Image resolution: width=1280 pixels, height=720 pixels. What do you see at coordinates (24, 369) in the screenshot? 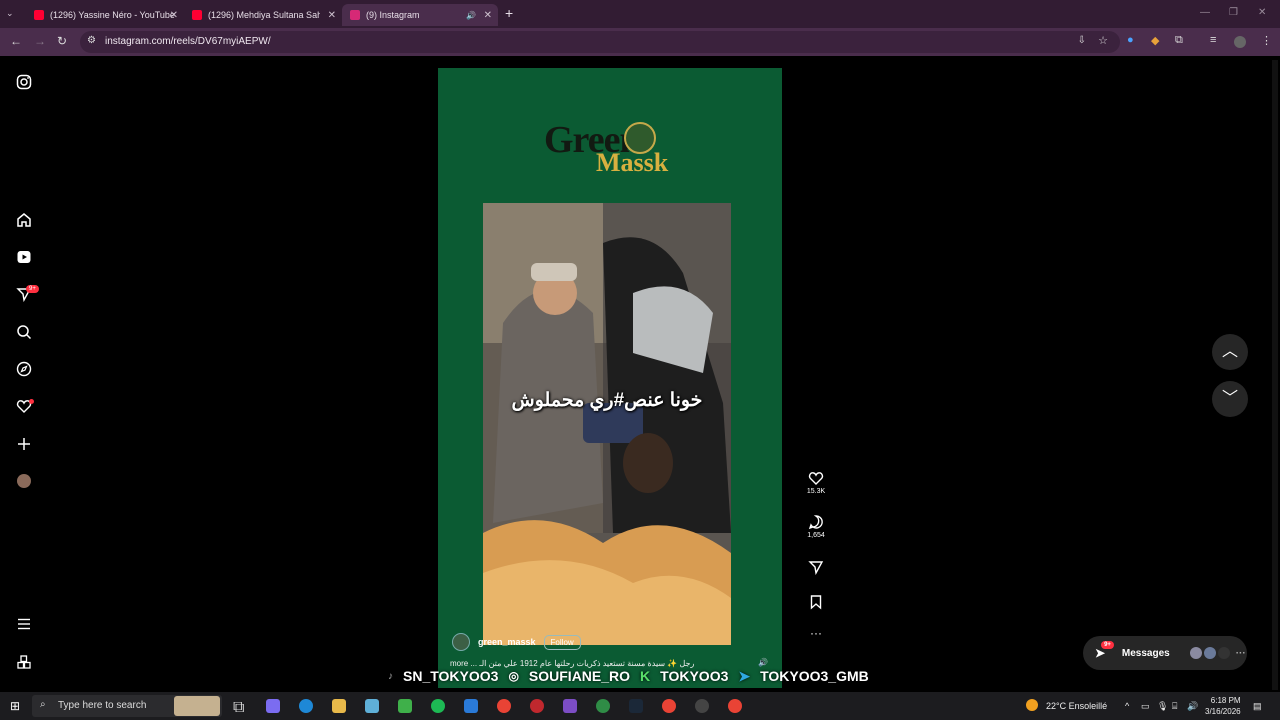
I see `explore-icon` at bounding box center [24, 369].